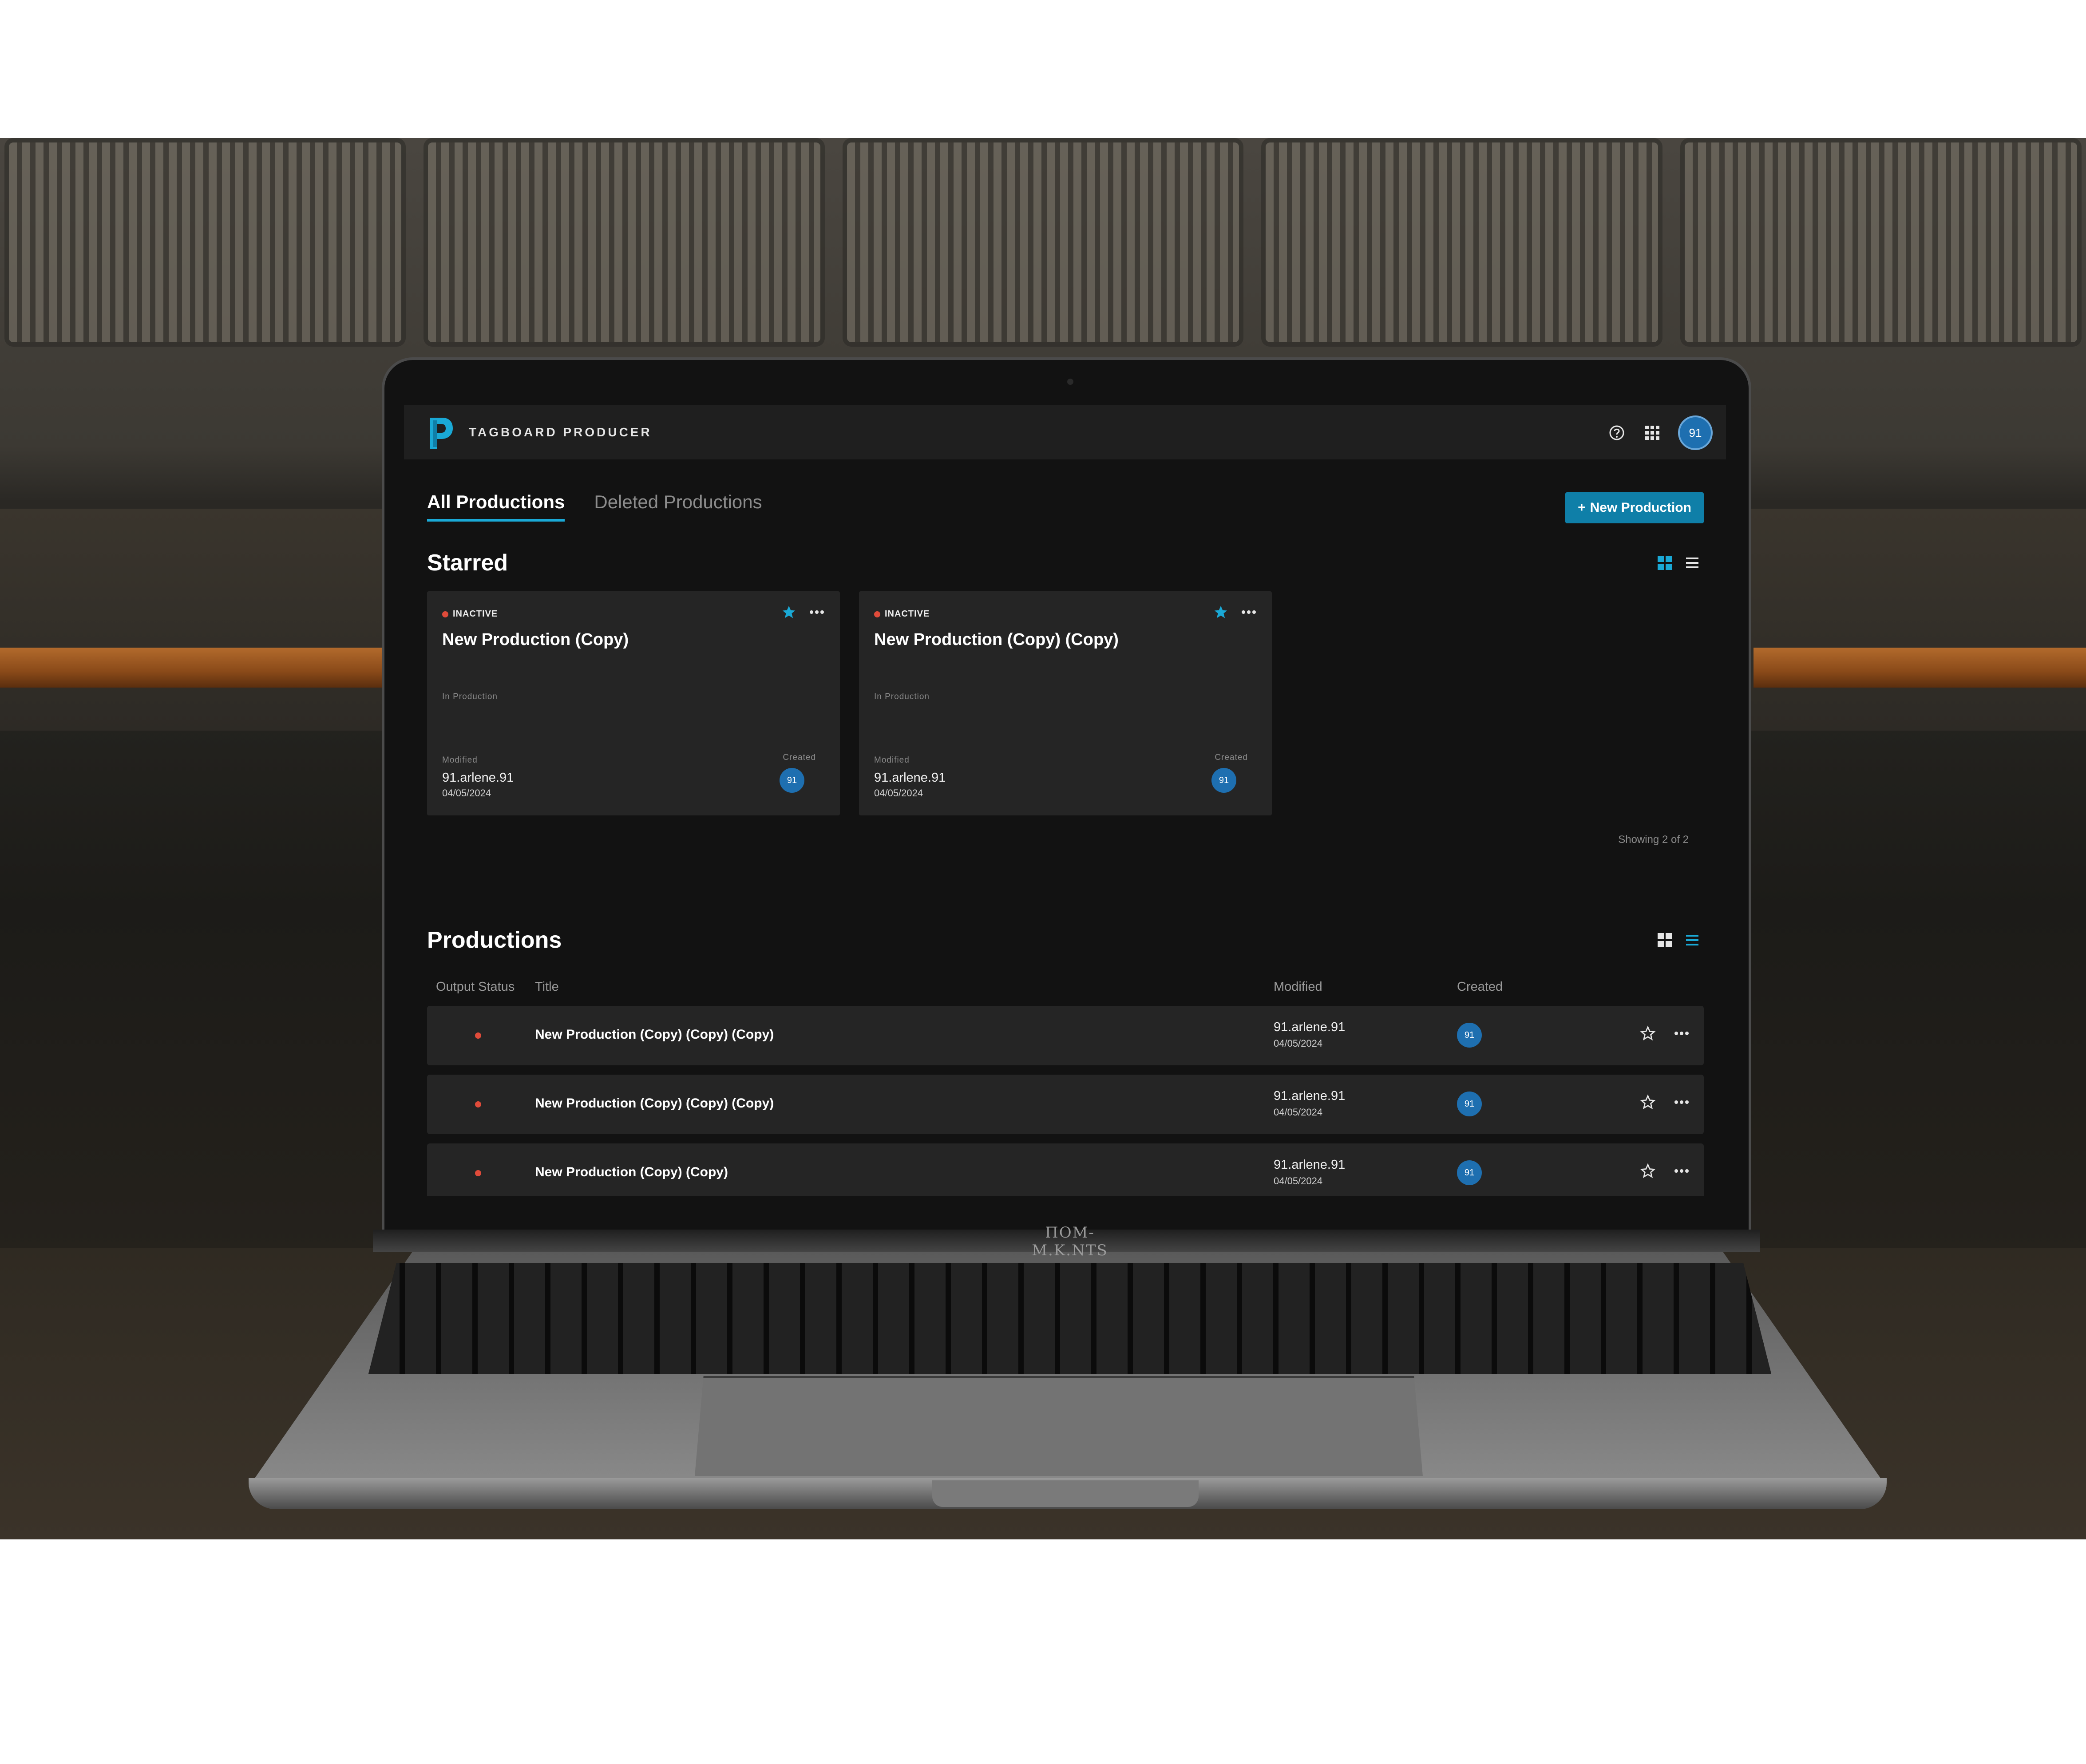 The height and width of the screenshot is (1764, 2086). Describe the element at coordinates (1065, 1493) in the screenshot. I see `laptop-notch` at that location.